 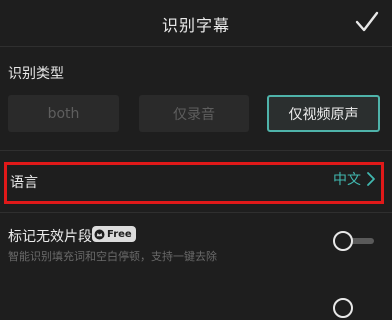 I want to click on type-option-video-original: 仅视频原声, so click(x=323, y=113).